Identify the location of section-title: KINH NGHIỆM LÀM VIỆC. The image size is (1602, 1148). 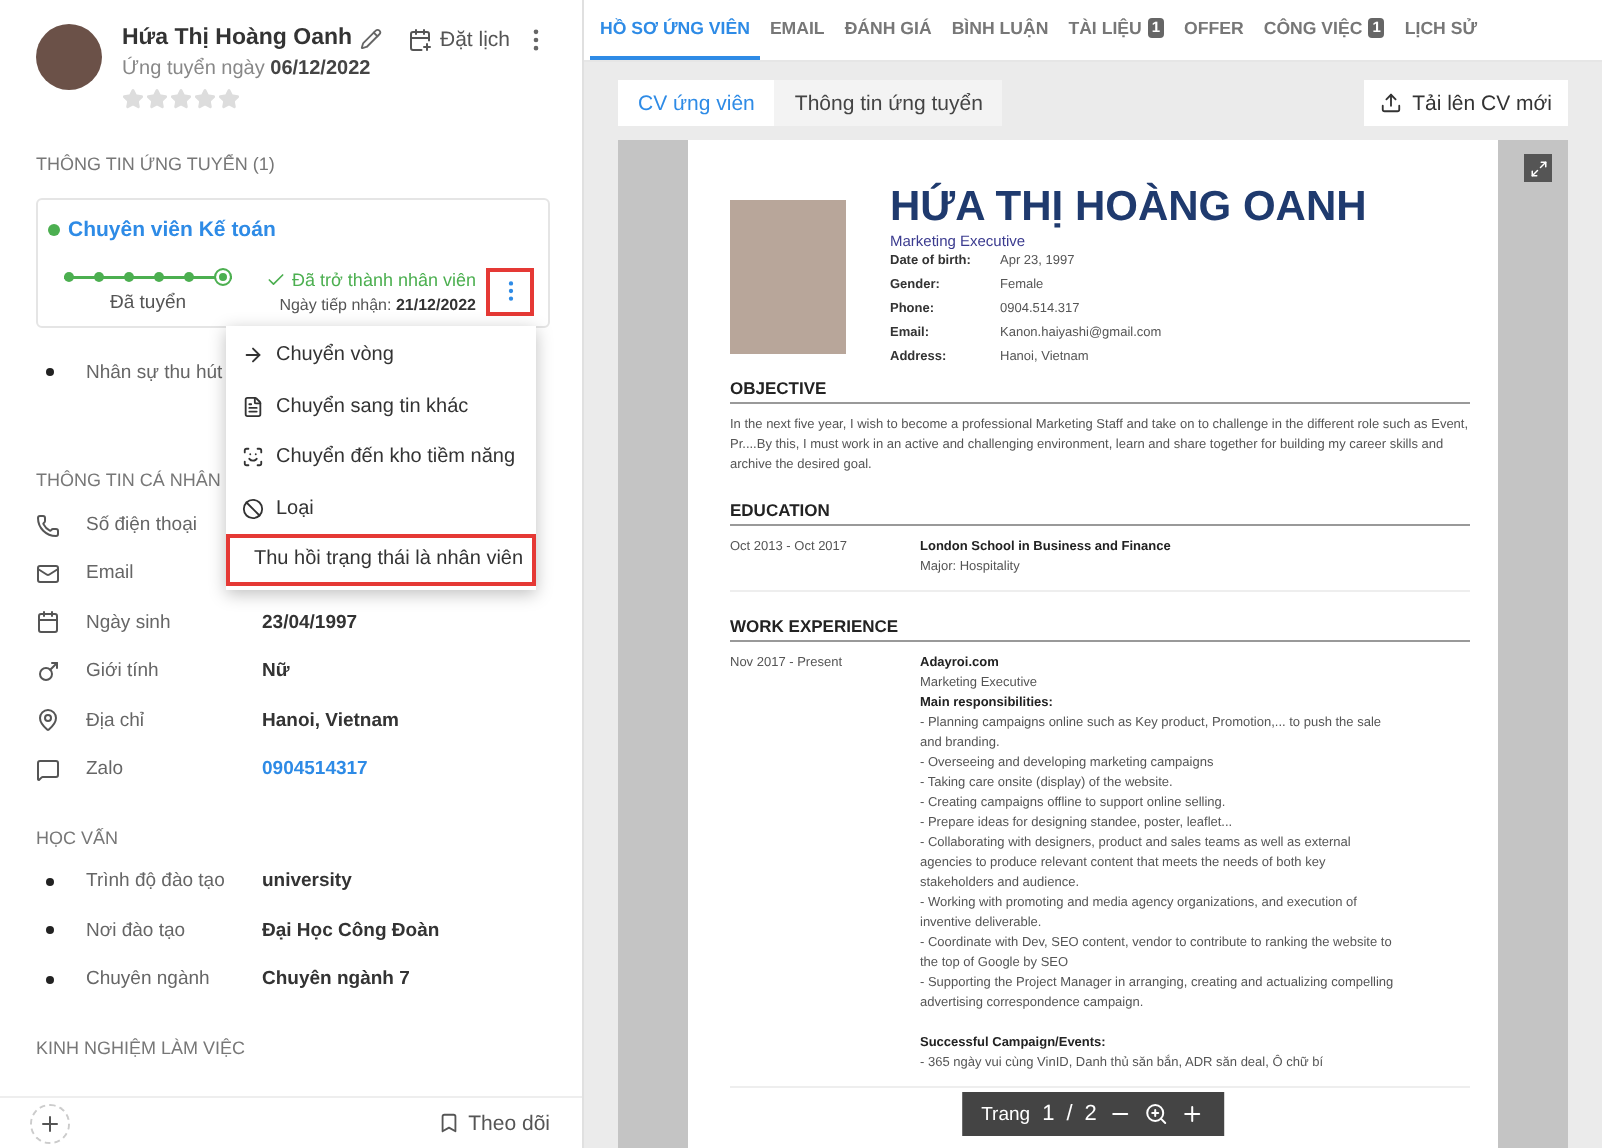
(141, 1047).